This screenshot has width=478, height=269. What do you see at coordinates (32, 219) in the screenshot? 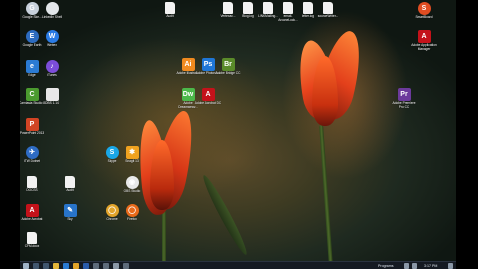
I see `desktop-icon-label: Adobe Acrobat` at bounding box center [32, 219].